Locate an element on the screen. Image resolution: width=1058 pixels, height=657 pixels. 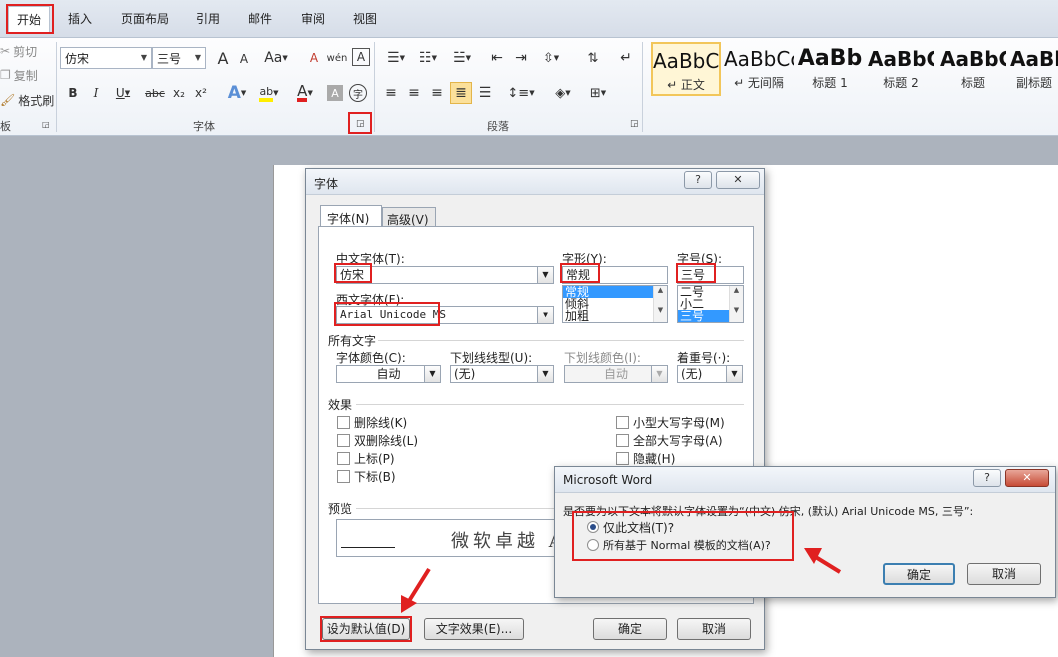
underline-type-select: (无) ▼ is located at coordinates (502, 374).